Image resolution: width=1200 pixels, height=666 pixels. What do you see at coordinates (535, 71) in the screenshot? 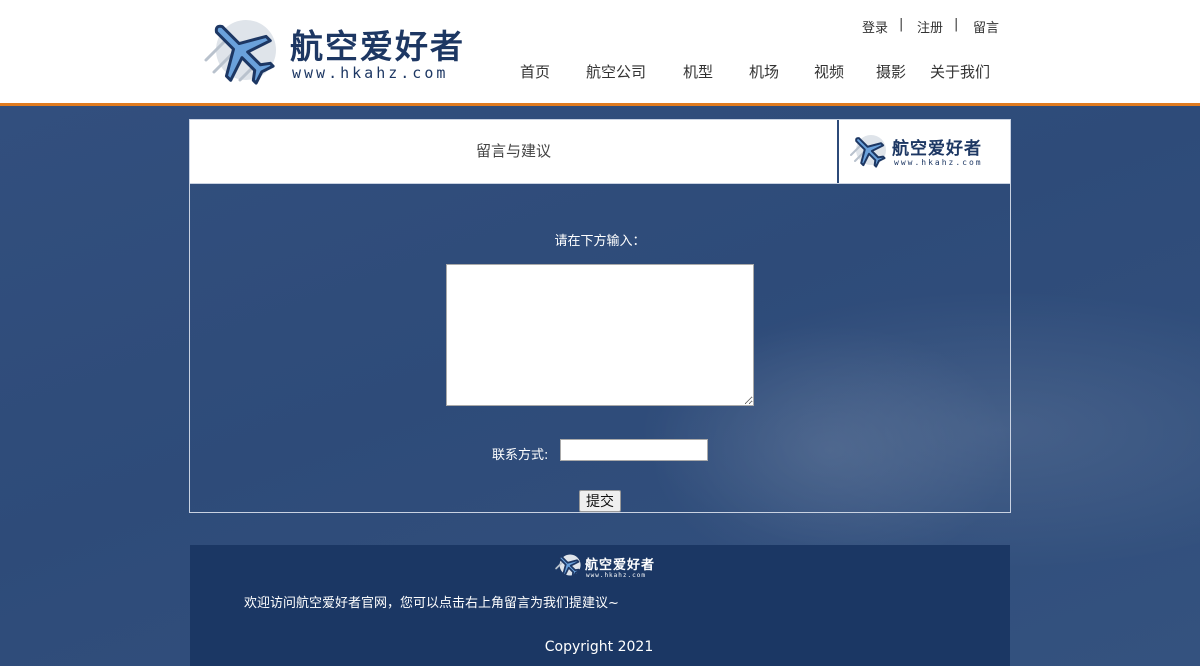
I see `nav-item-home: 首页` at bounding box center [535, 71].